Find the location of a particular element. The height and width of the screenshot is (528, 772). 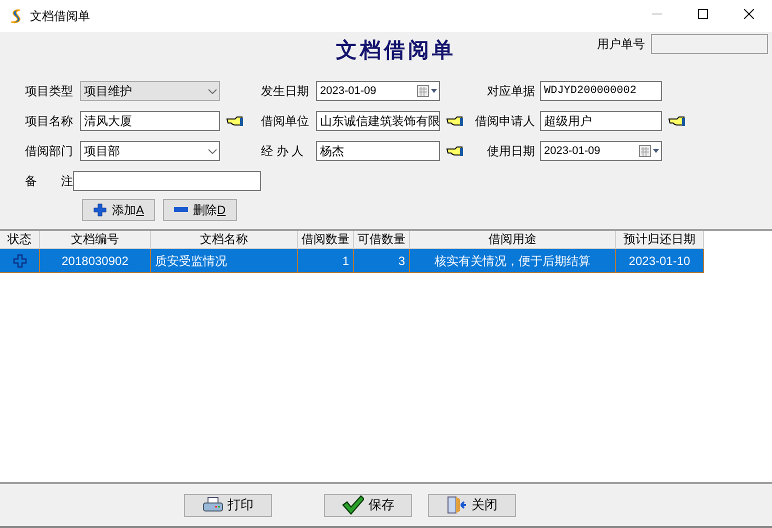

field-label: 用户单号 is located at coordinates (621, 44).